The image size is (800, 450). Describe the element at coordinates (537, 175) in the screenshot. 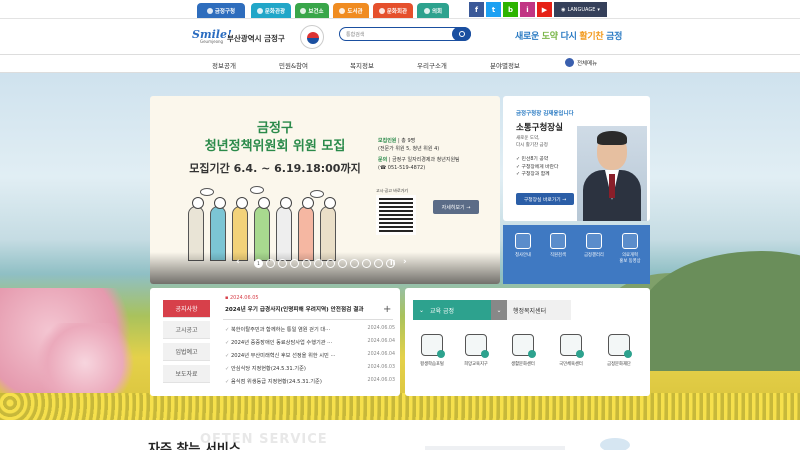

I see `mayor-link-together: ✓ 구청장과 함께` at that location.